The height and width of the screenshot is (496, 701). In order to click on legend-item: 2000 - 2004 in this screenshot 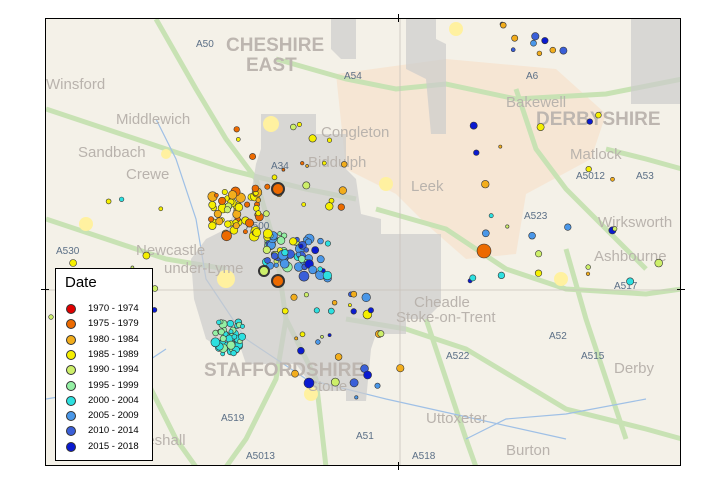, I will do `click(109, 402)`.